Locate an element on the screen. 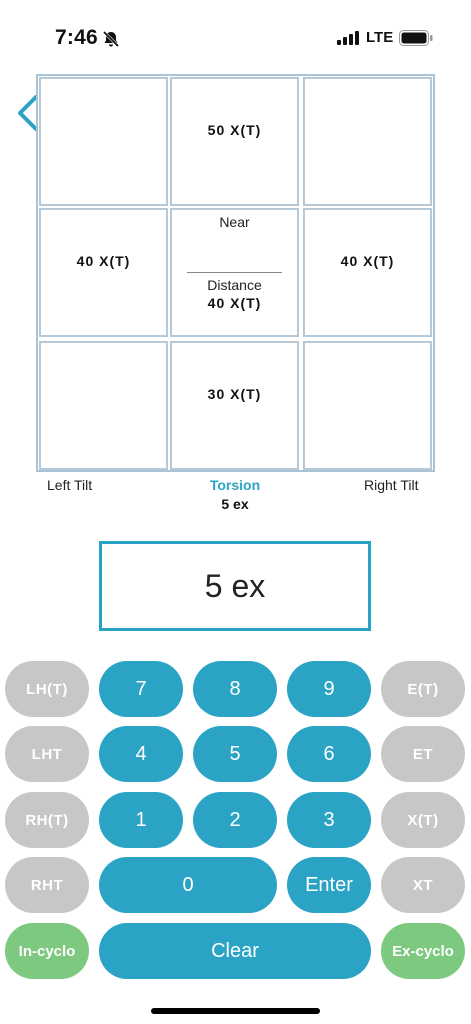 The width and height of the screenshot is (471, 1024). cell-top-right is located at coordinates (367, 141).